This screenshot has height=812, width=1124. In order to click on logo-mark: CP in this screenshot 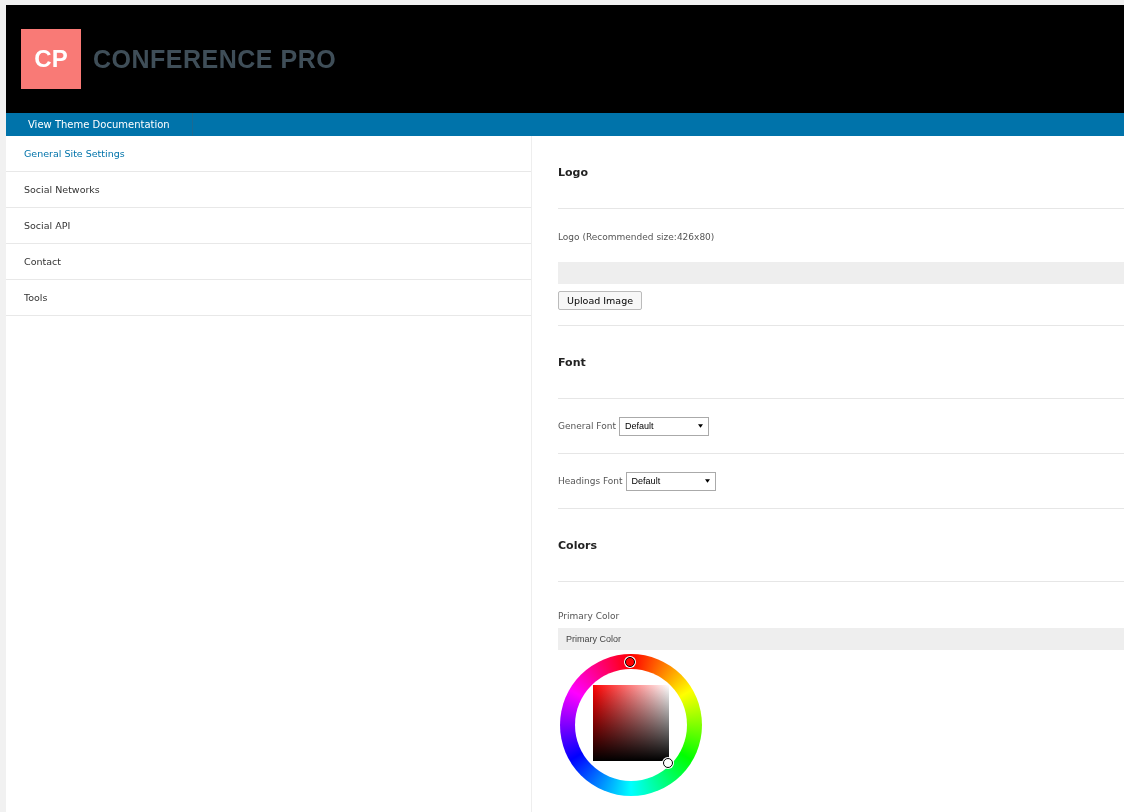, I will do `click(51, 59)`.